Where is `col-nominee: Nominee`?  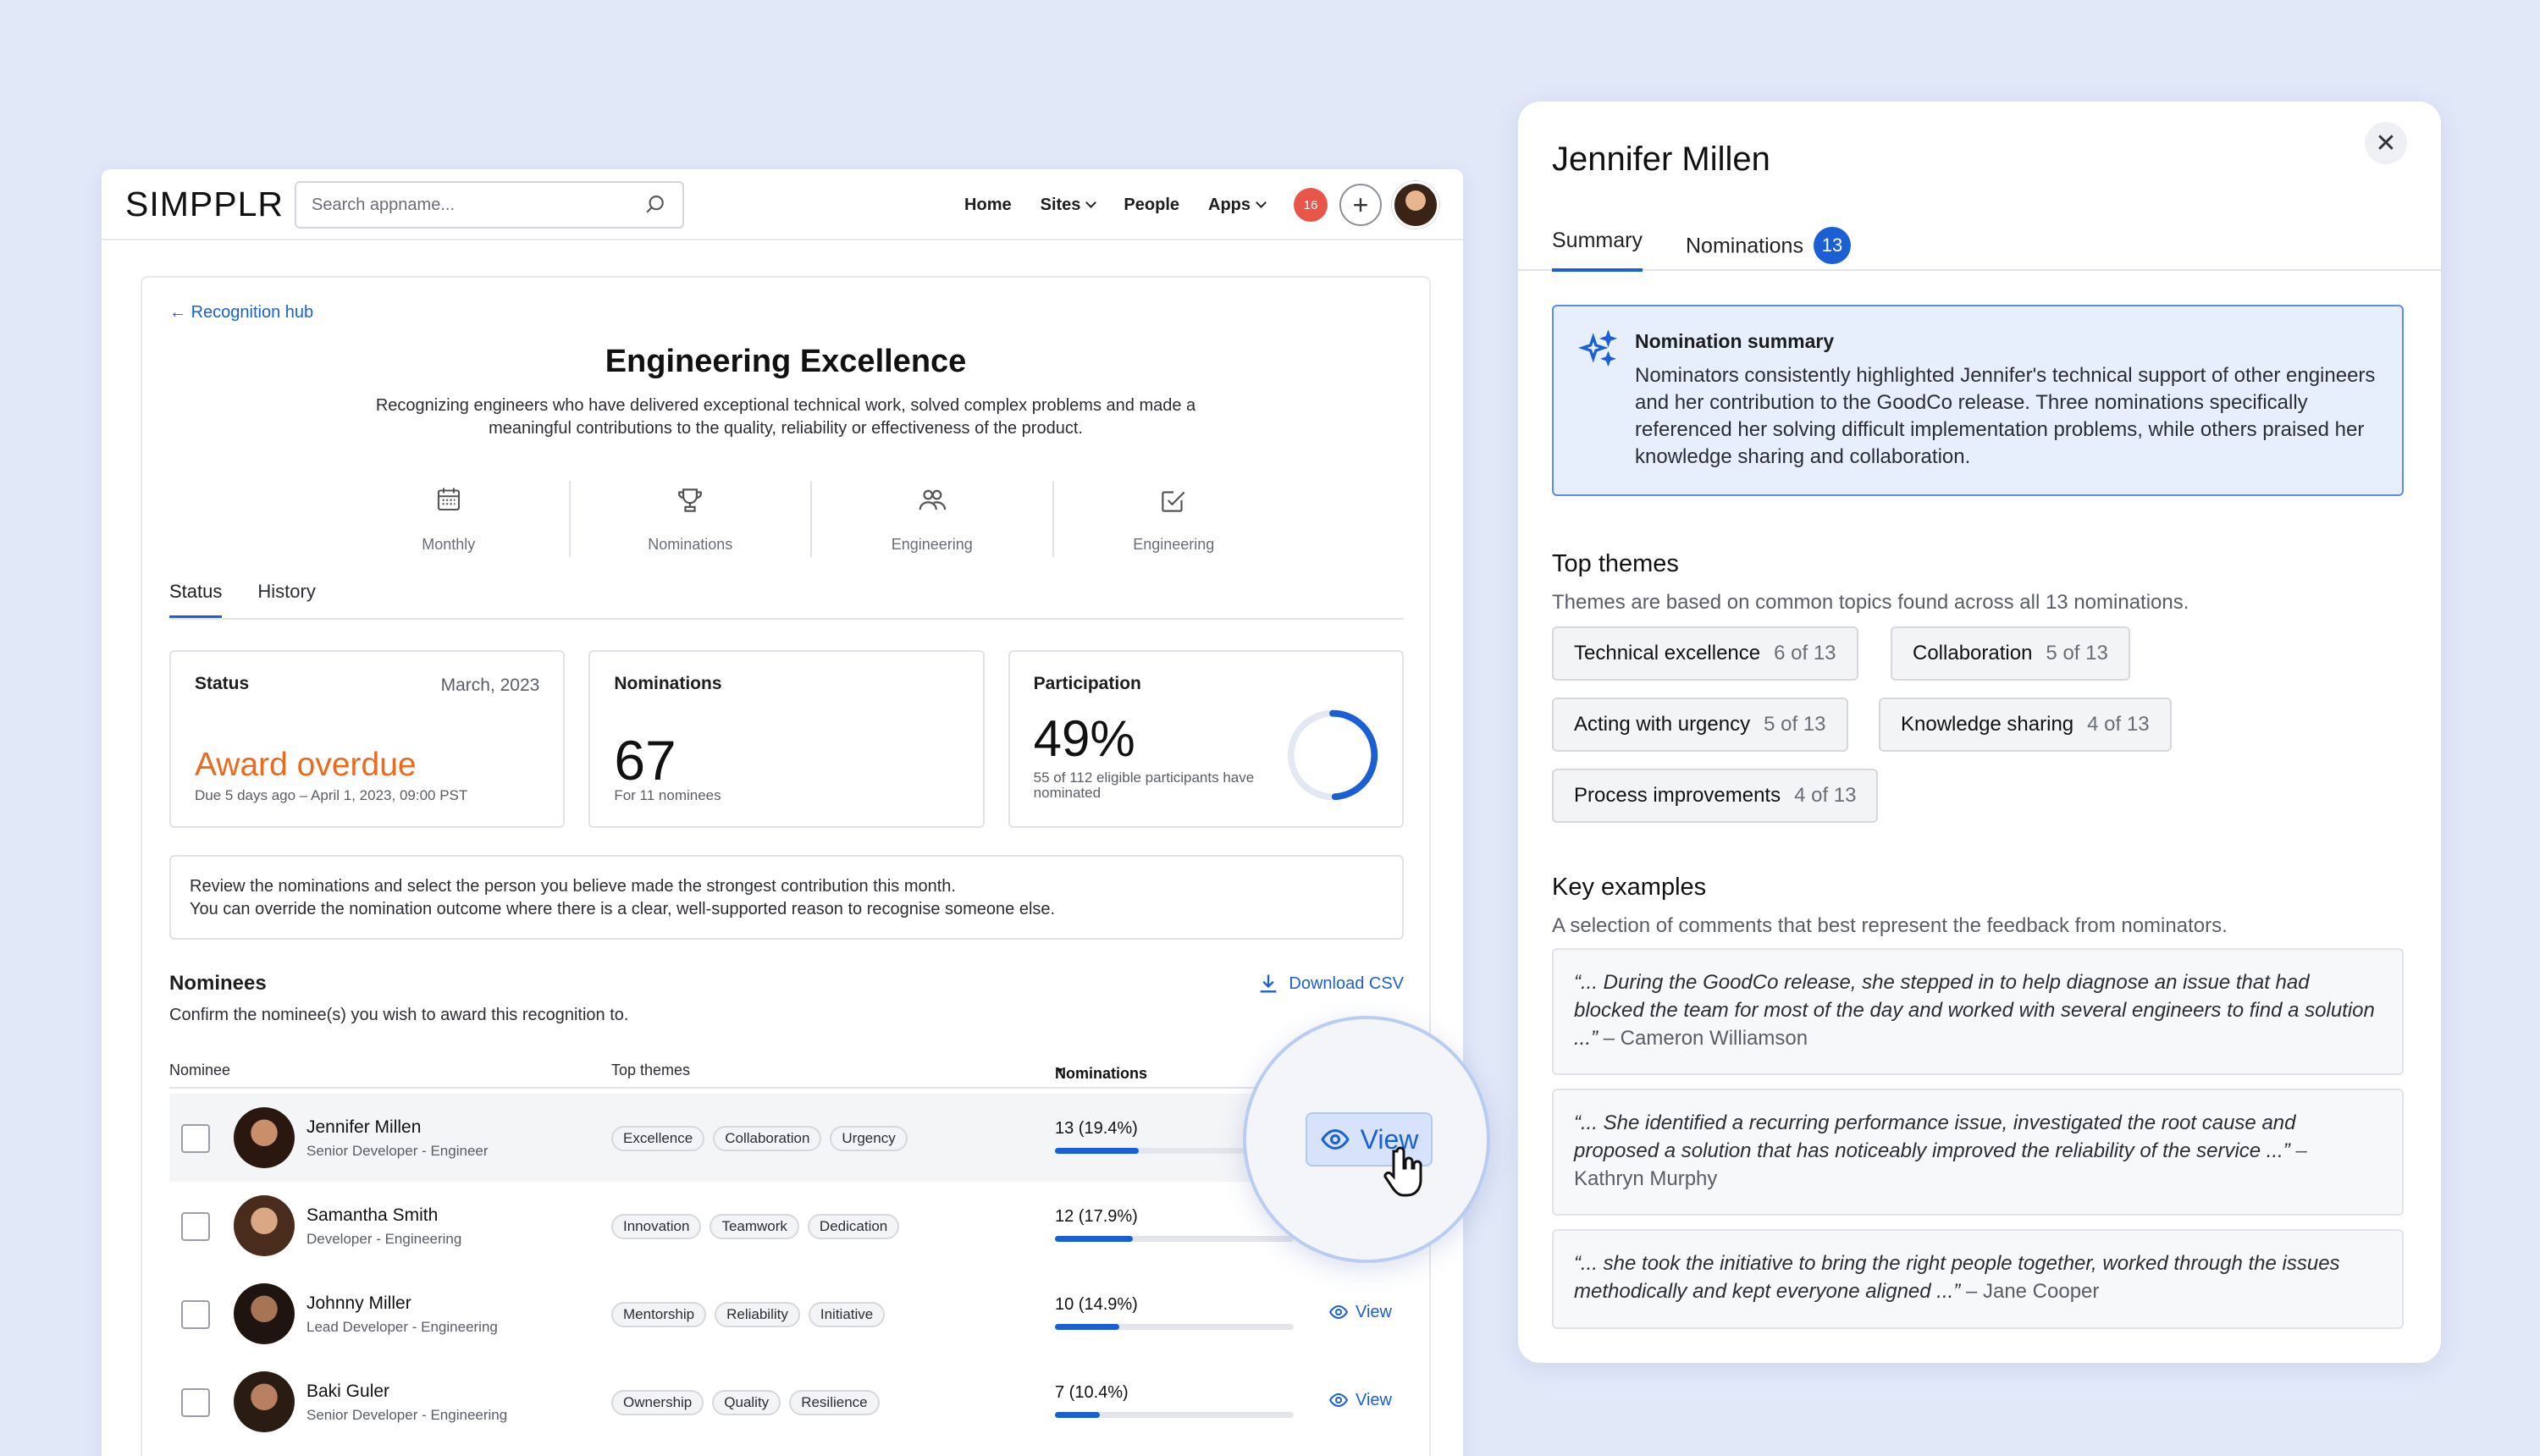
col-nominee: Nominee is located at coordinates (199, 1071).